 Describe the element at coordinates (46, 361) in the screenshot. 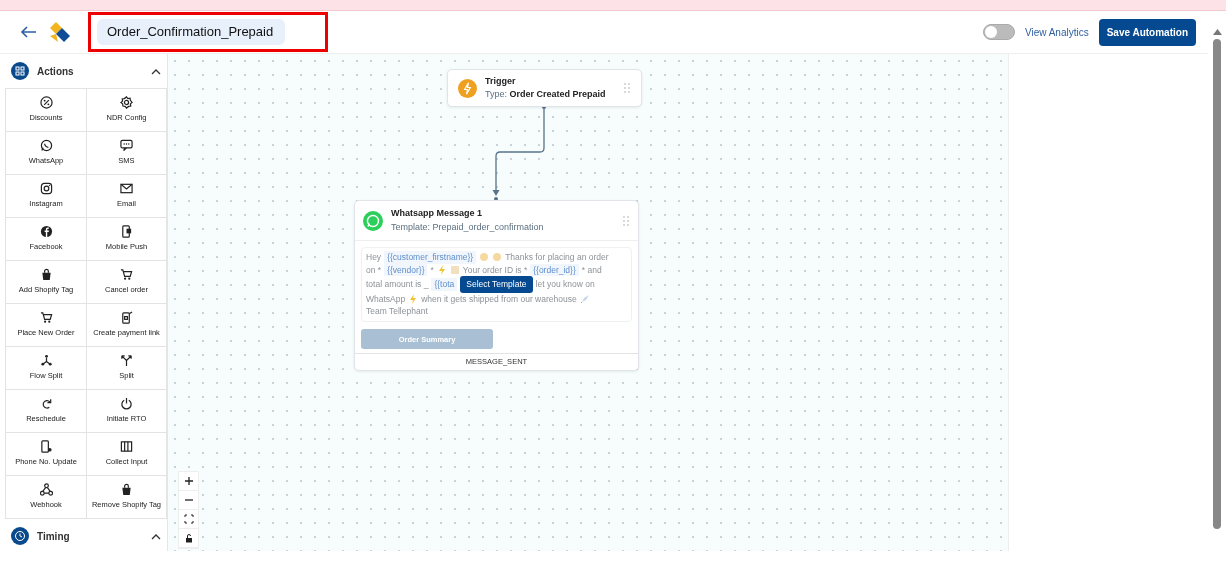

I see `branch-icon` at that location.